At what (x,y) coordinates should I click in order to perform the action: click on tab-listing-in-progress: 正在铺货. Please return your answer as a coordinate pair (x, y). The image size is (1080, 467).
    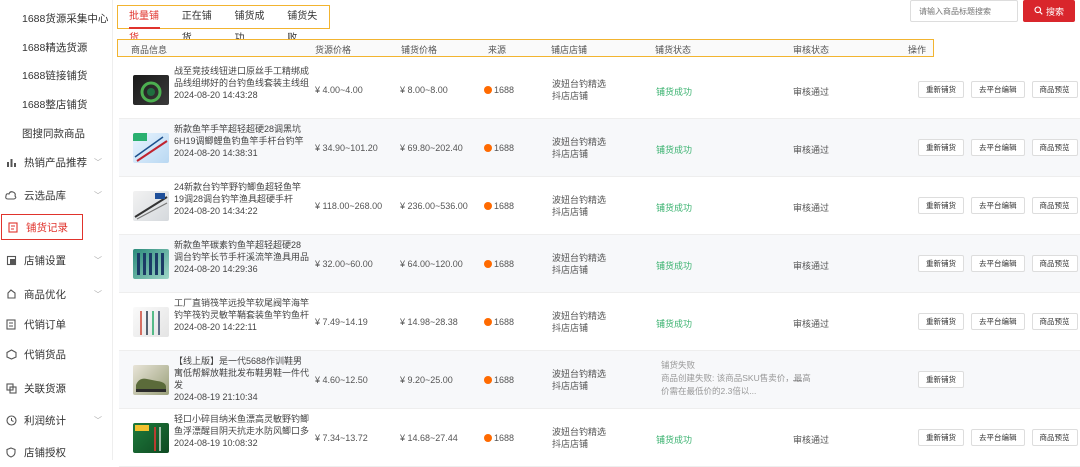
    Looking at the image, I should click on (197, 25).